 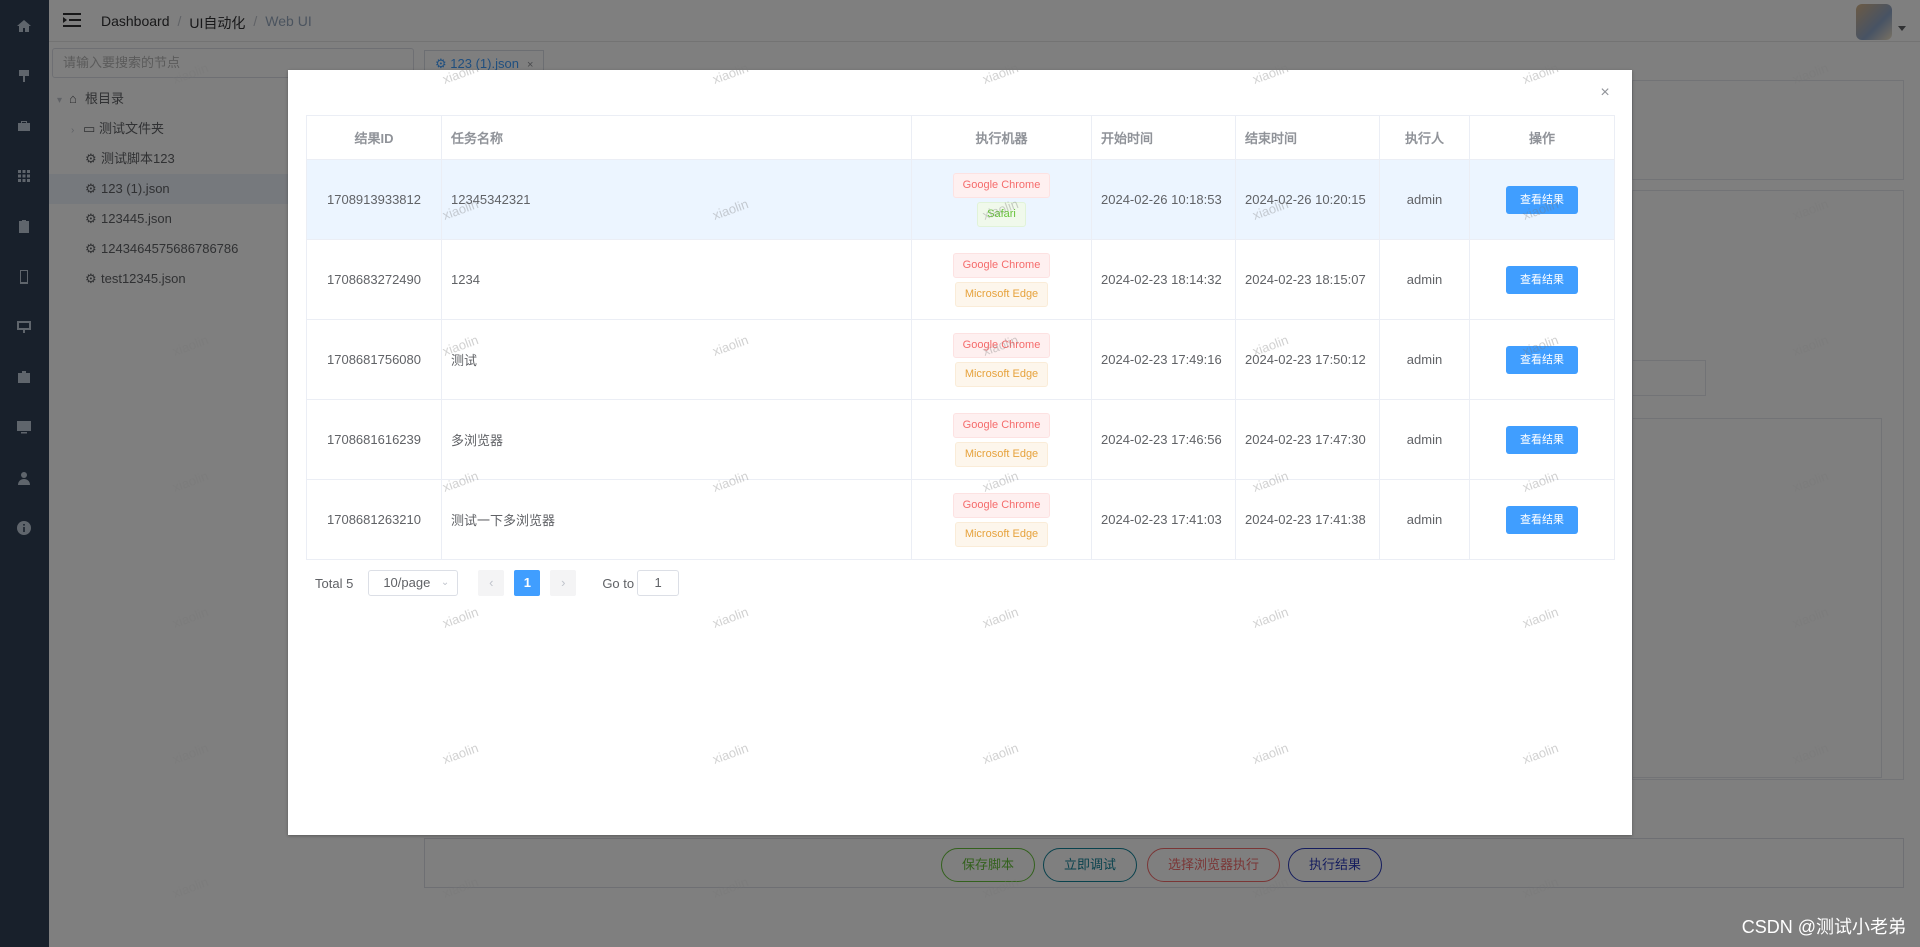 What do you see at coordinates (1163, 279) in the screenshot?
I see `cell-start-time: 2024-02-23 18:14:32` at bounding box center [1163, 279].